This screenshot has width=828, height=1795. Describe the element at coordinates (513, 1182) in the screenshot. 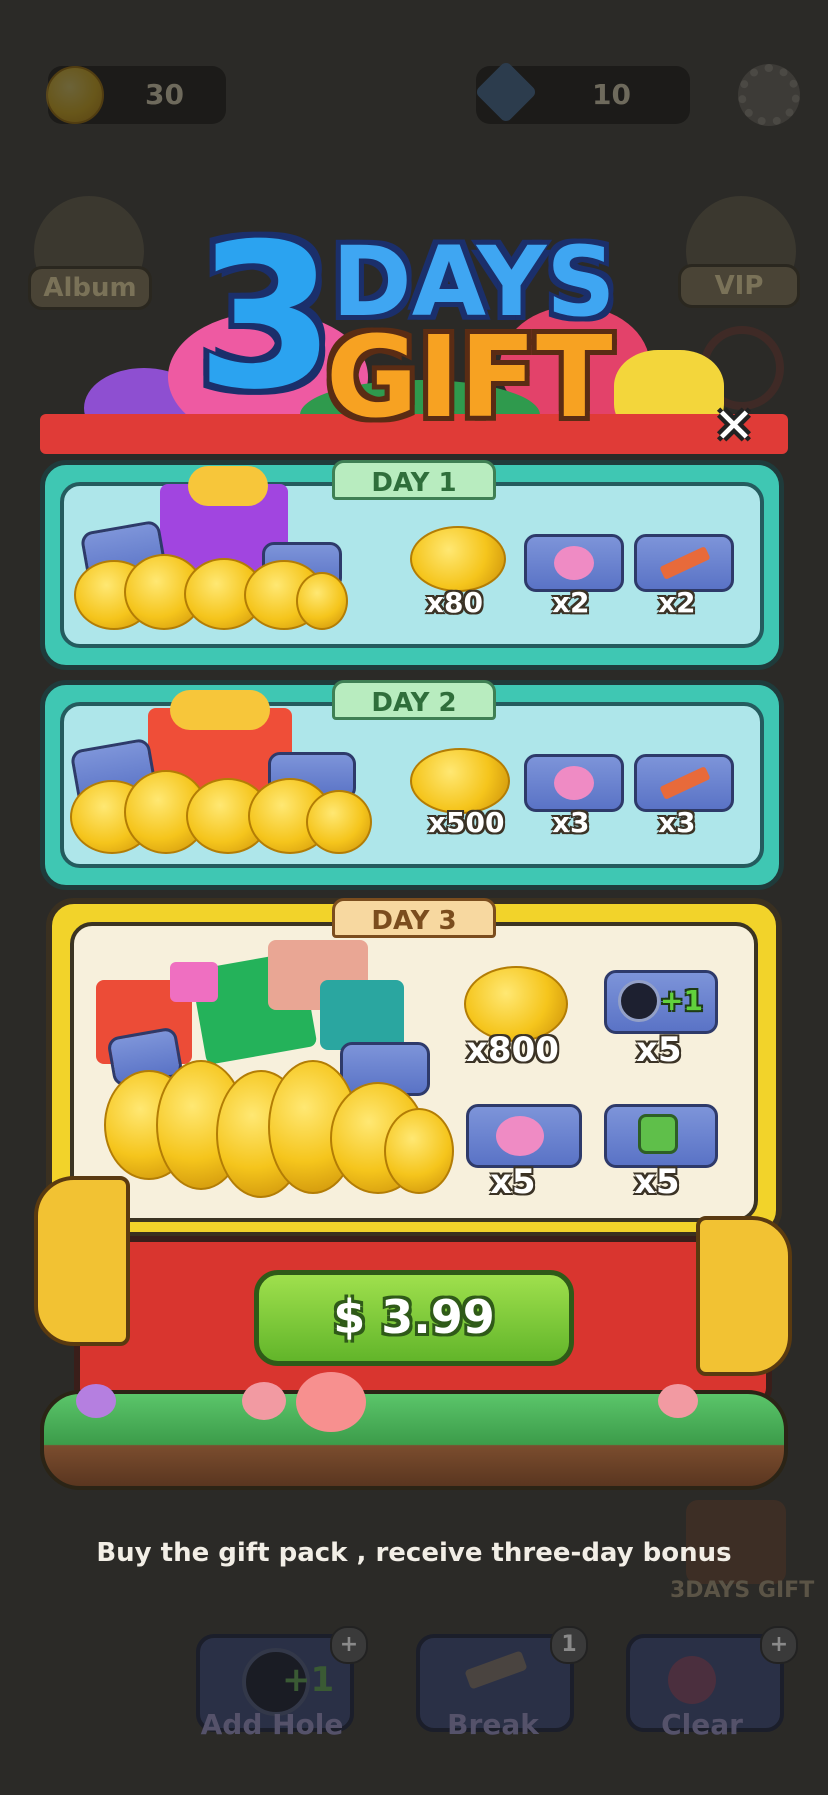

I see `day3-clear-qty: x5` at that location.